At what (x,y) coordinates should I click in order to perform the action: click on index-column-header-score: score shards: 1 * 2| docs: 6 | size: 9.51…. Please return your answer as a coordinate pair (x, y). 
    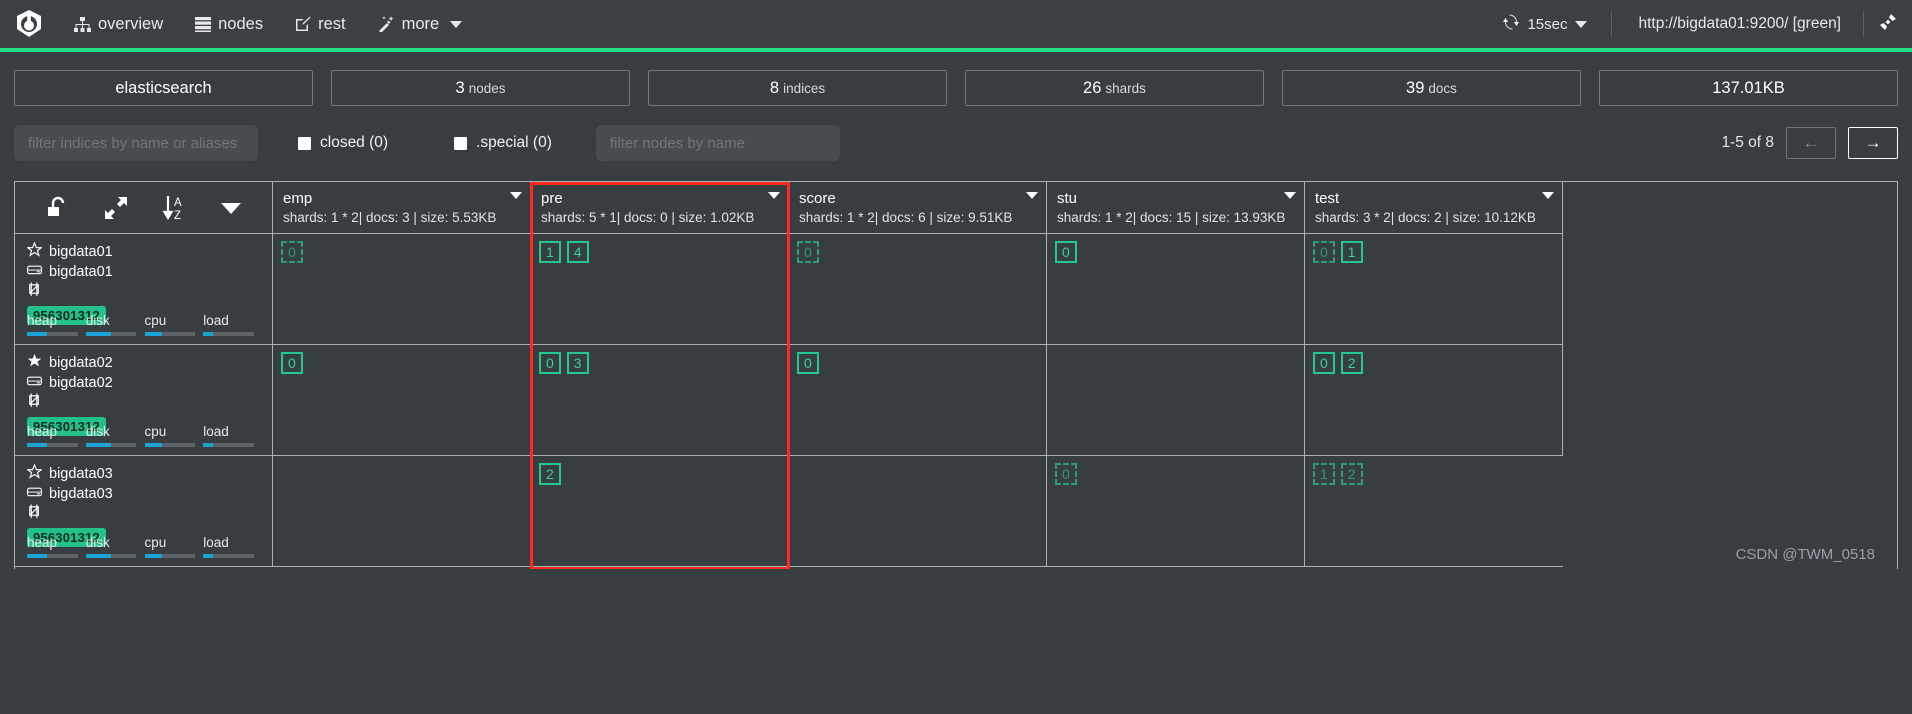
    Looking at the image, I should click on (918, 208).